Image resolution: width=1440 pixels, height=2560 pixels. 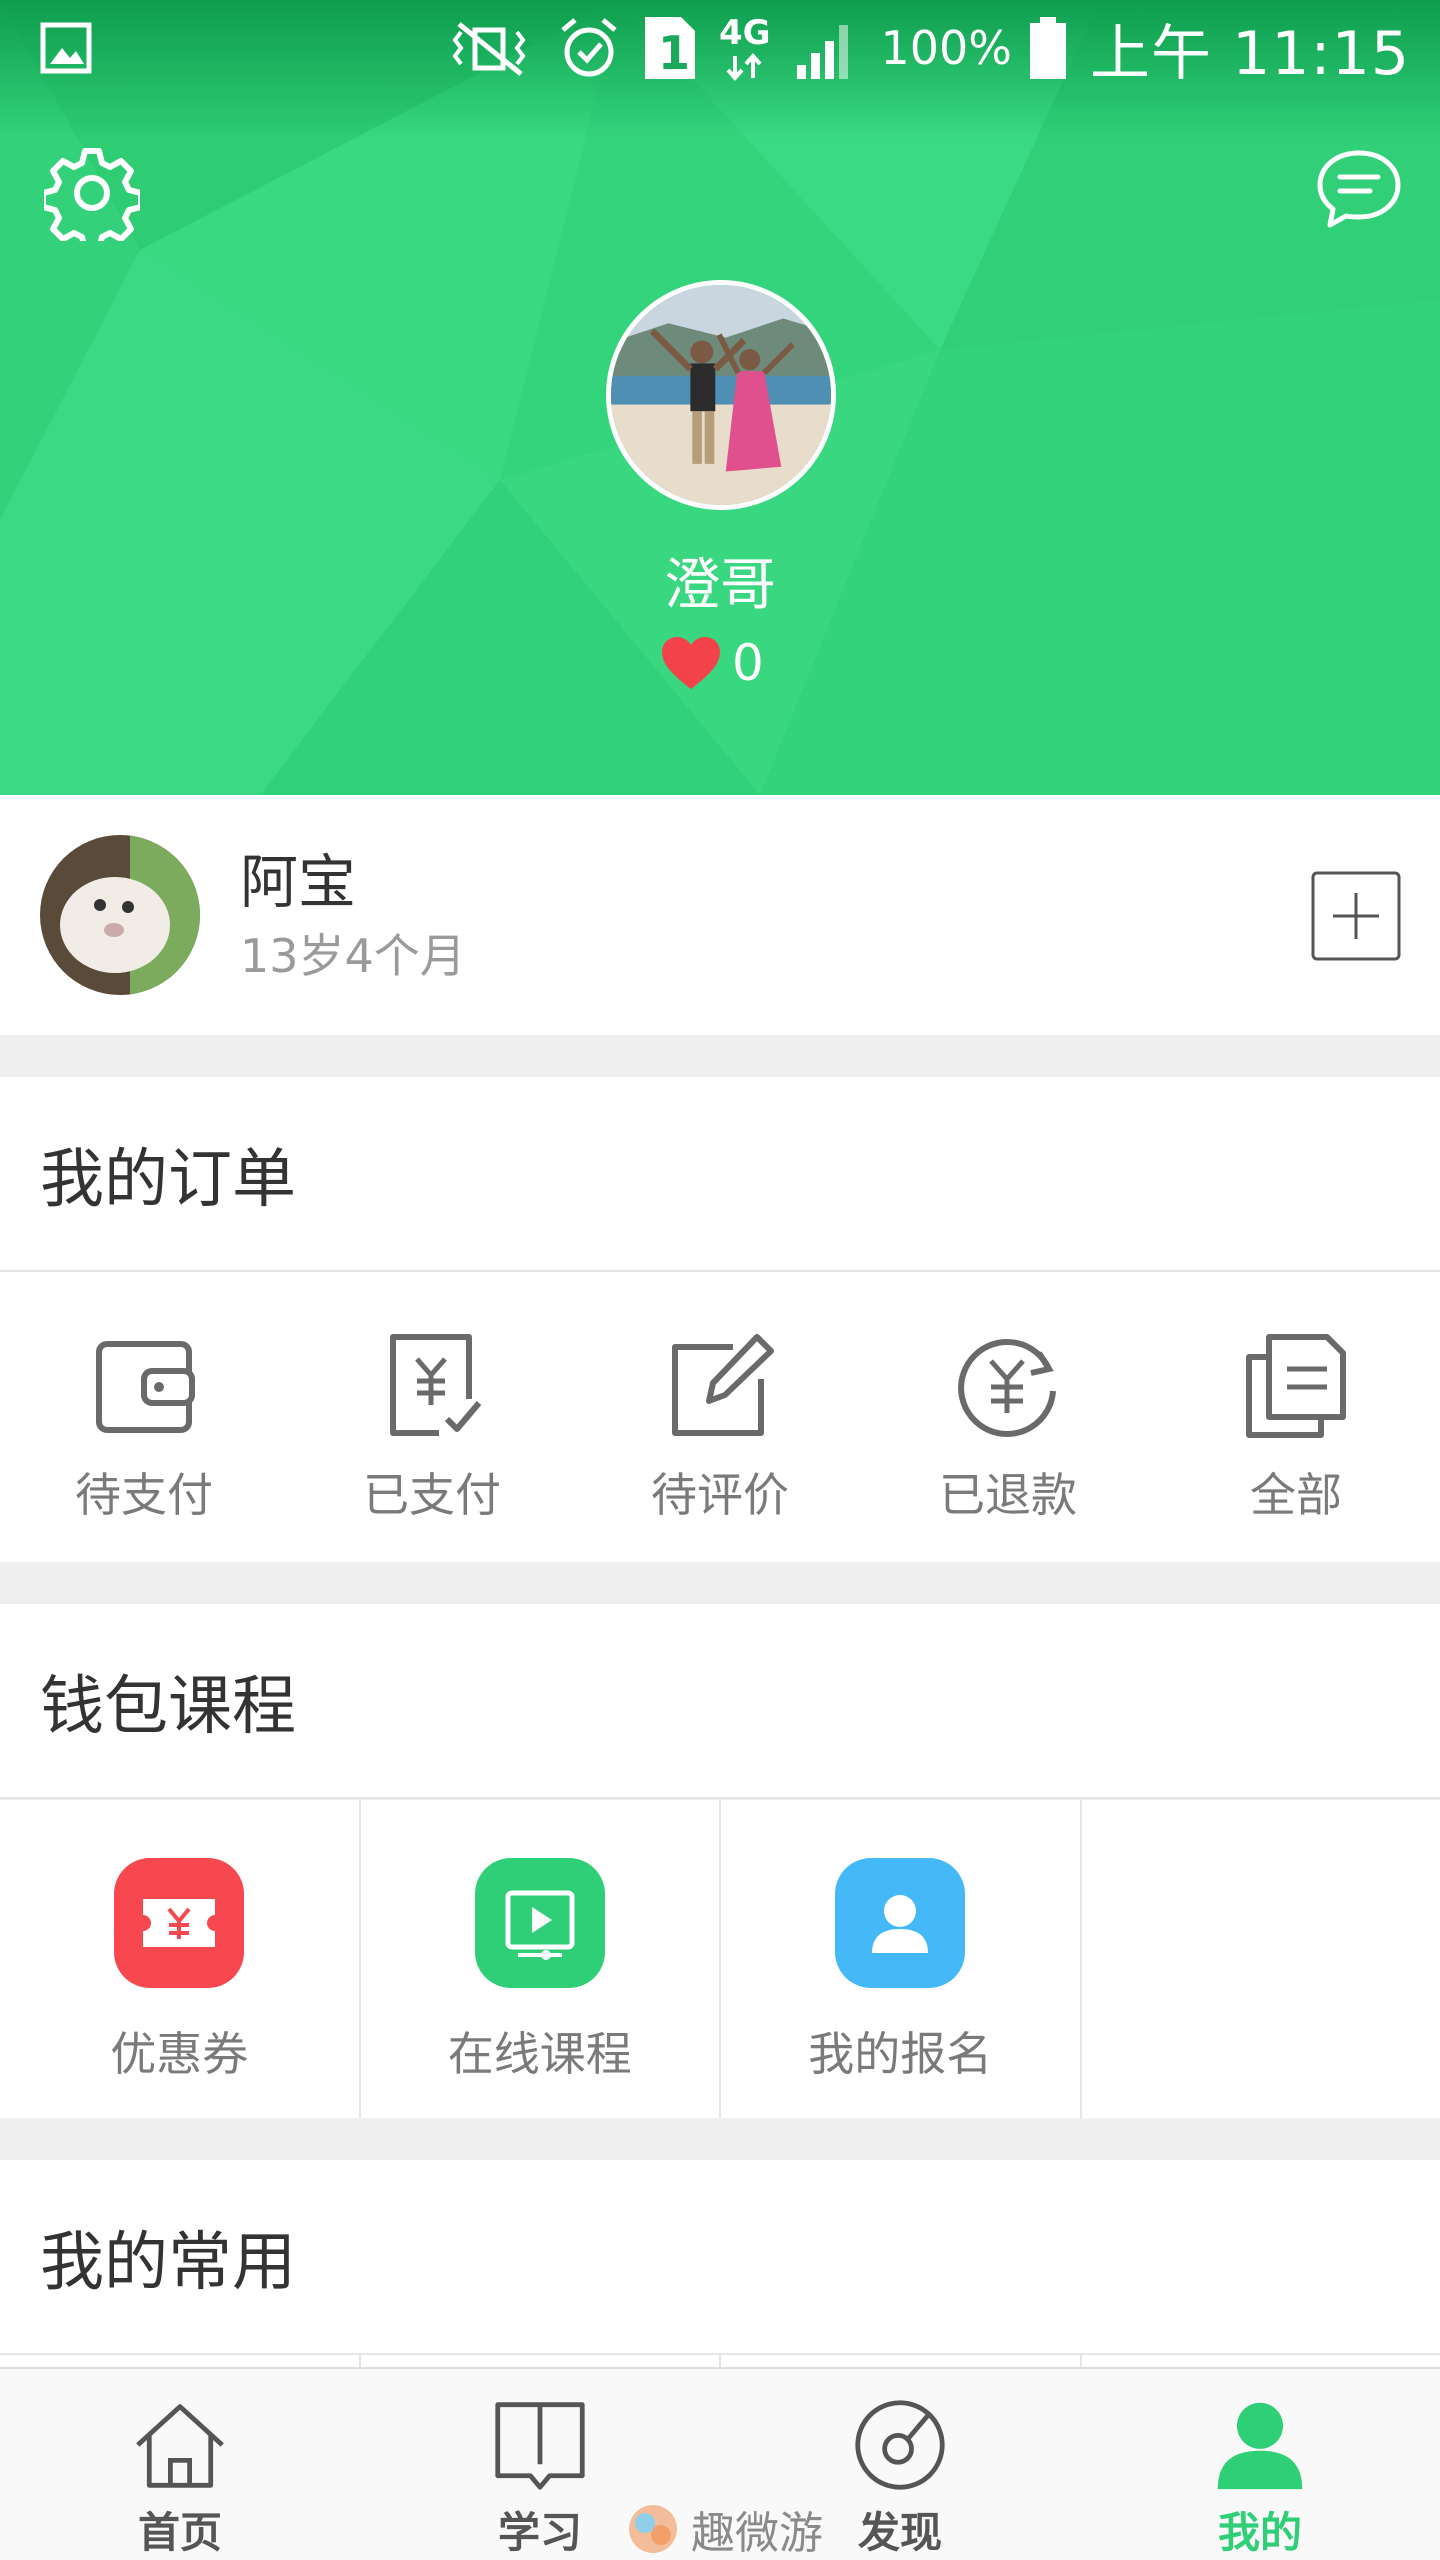 What do you see at coordinates (66, 48) in the screenshot?
I see `gallery-notification-icon` at bounding box center [66, 48].